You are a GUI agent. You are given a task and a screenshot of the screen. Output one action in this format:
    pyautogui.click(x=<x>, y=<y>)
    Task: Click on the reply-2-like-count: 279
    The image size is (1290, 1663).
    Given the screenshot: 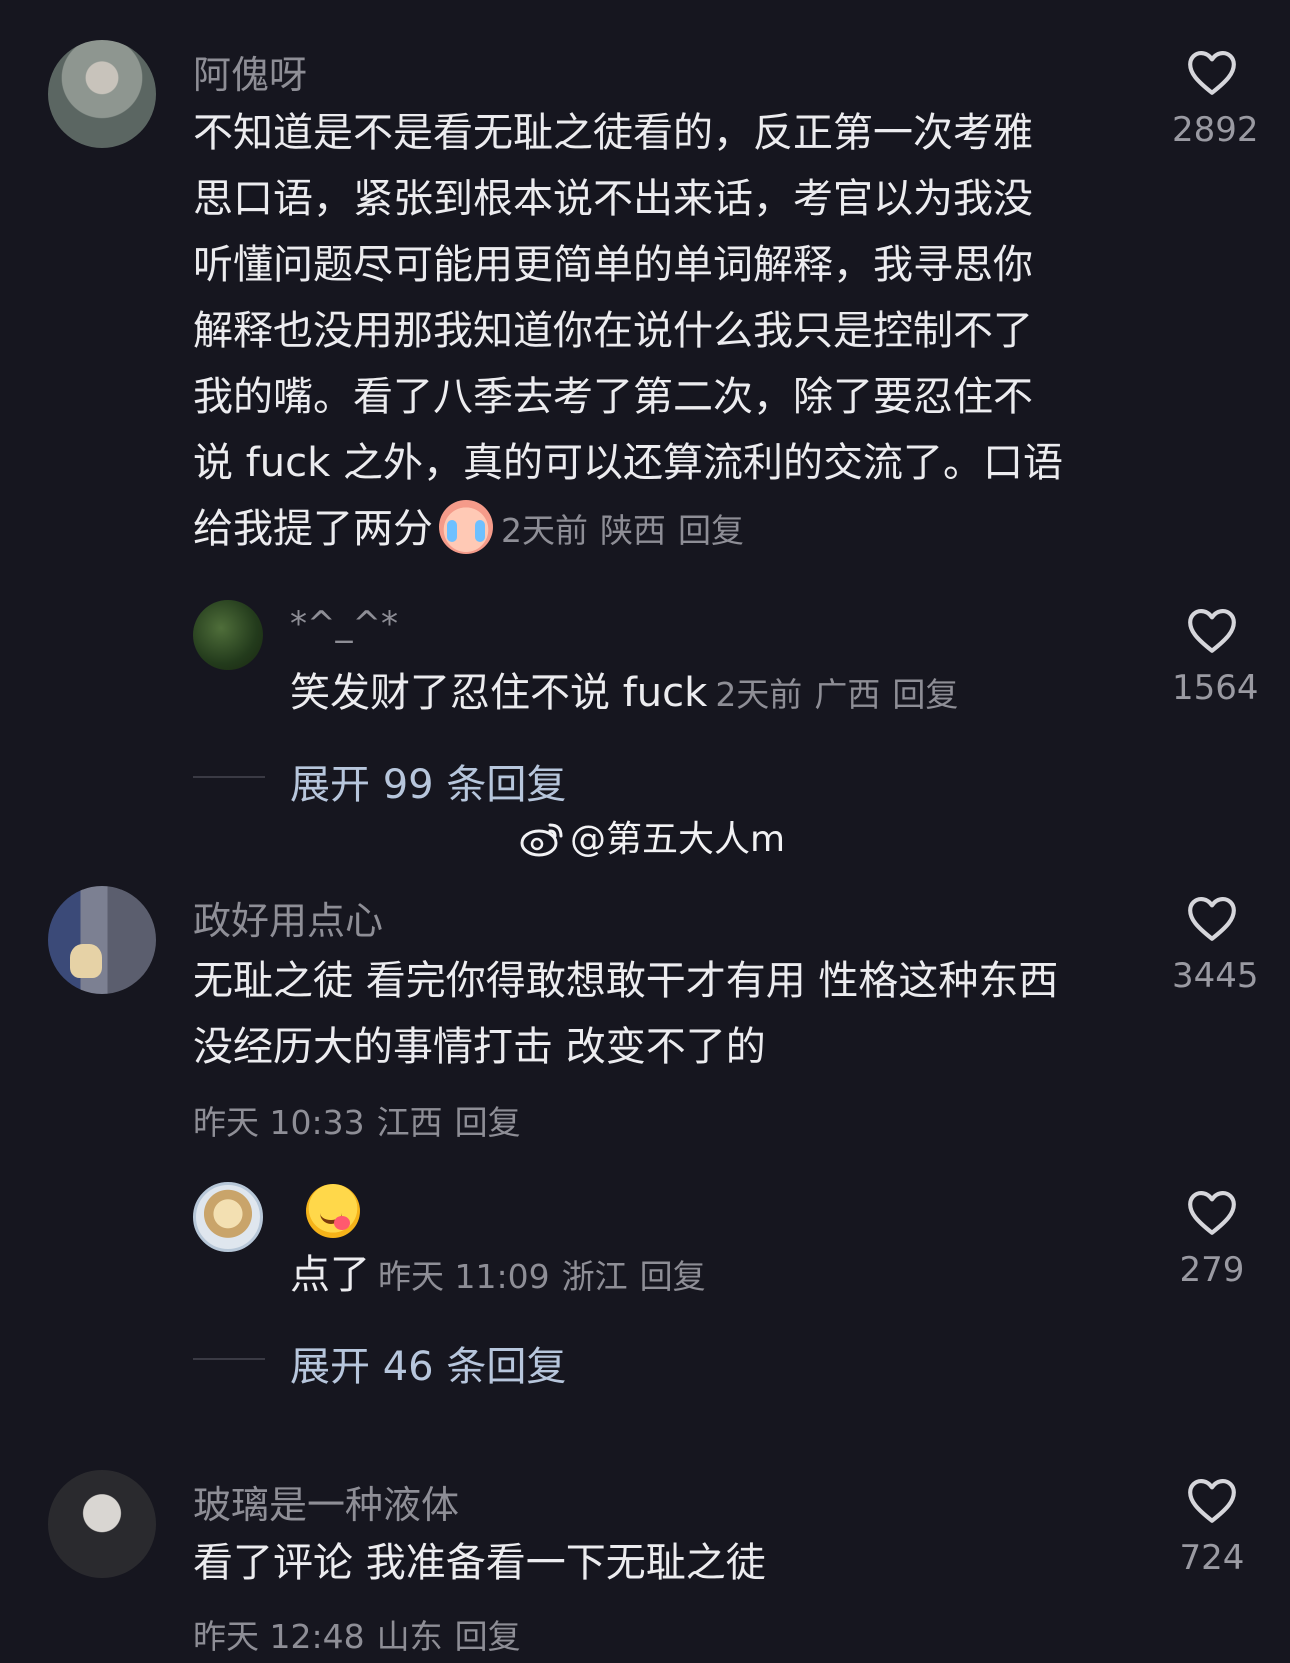 What is the action you would take?
    pyautogui.click(x=1212, y=1270)
    